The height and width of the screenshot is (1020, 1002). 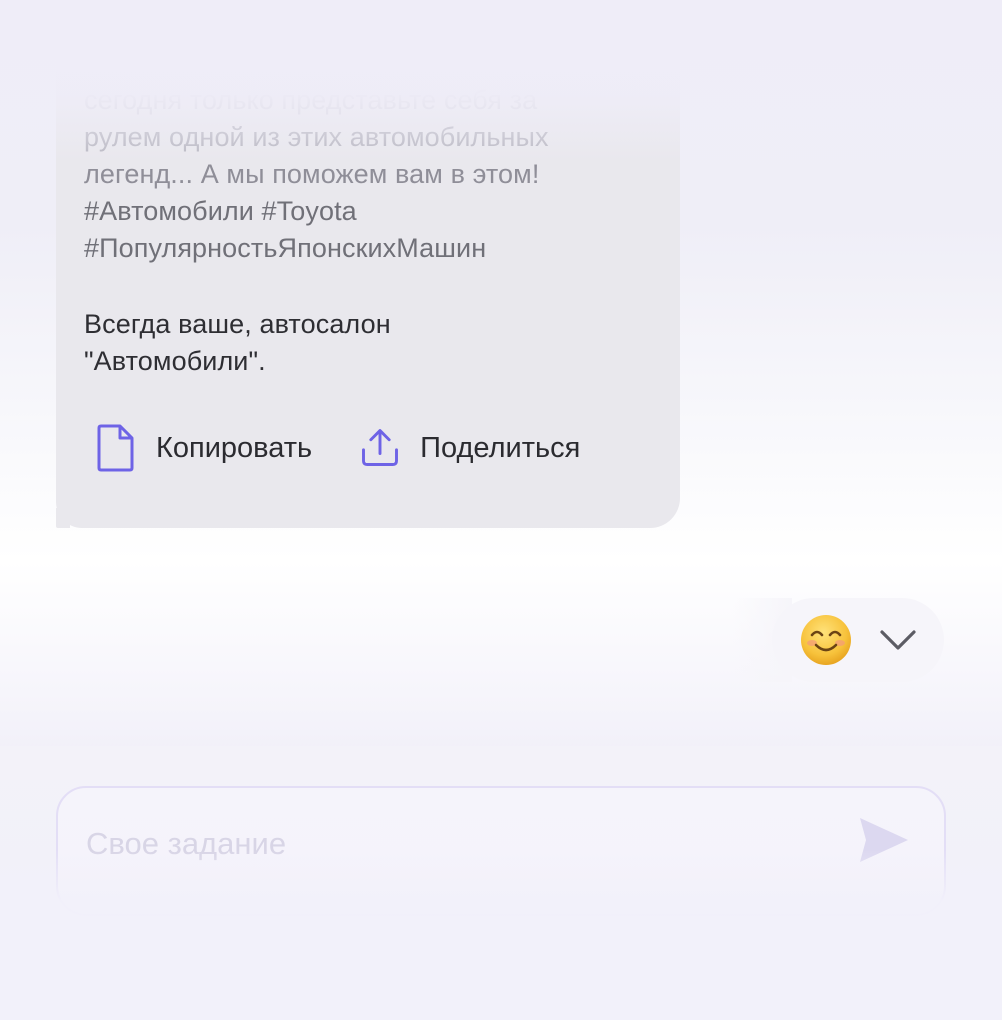 I want to click on reaction-pill, so click(x=838, y=640).